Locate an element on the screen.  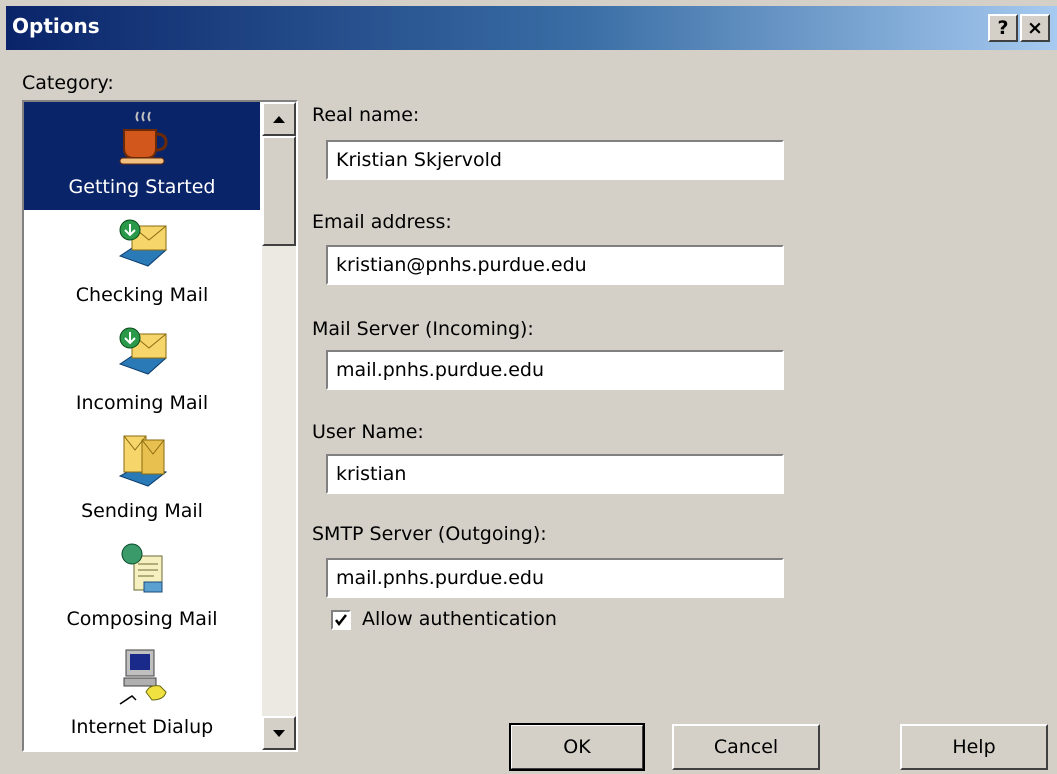
category-item-incoming-mail: Incoming Mail is located at coordinates (142, 372).